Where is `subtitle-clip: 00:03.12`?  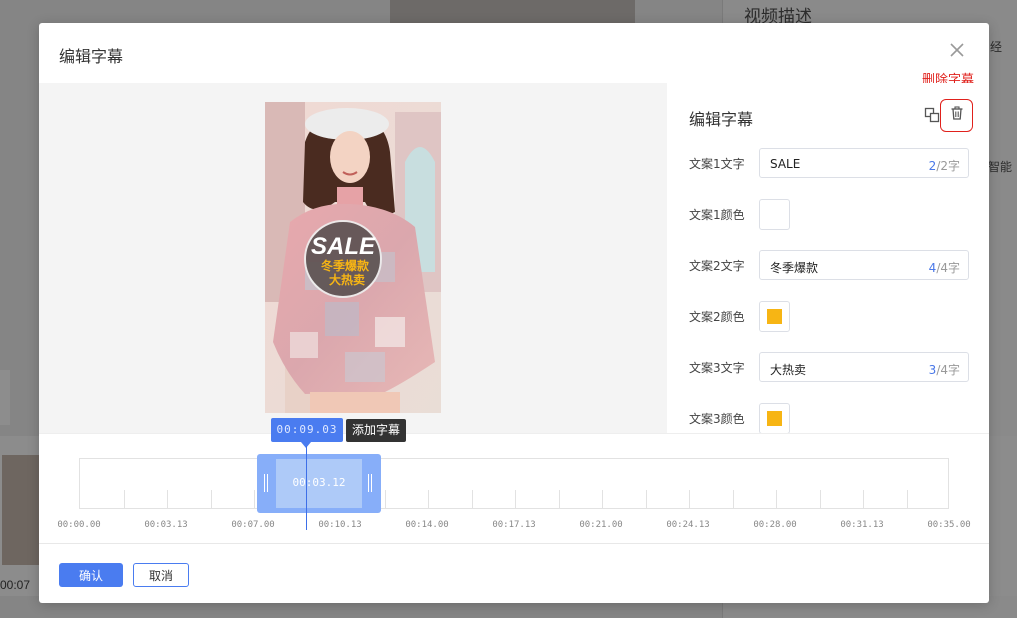 subtitle-clip: 00:03.12 is located at coordinates (319, 483).